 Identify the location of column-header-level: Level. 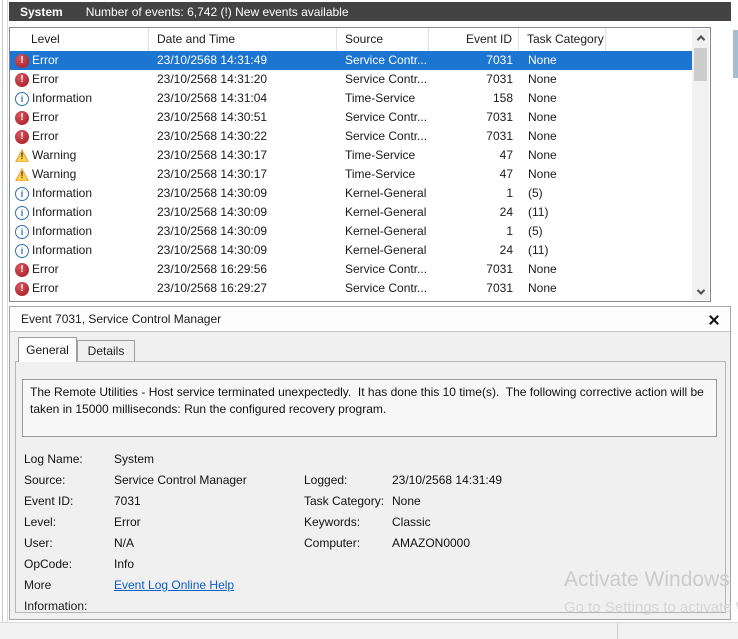
(79, 39).